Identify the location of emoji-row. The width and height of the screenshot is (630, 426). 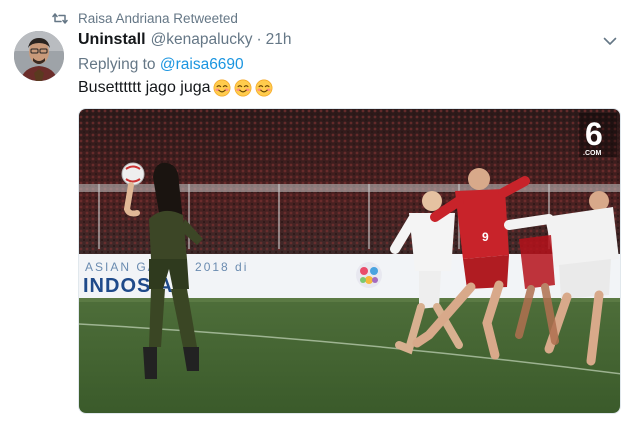
(244, 88).